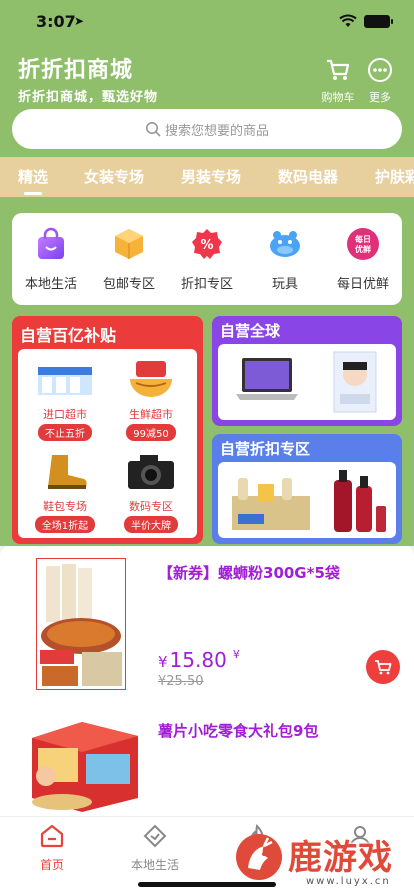 The width and height of the screenshot is (414, 896). Describe the element at coordinates (348, 881) in the screenshot. I see `watermark-url: www.luyx.cn` at that location.